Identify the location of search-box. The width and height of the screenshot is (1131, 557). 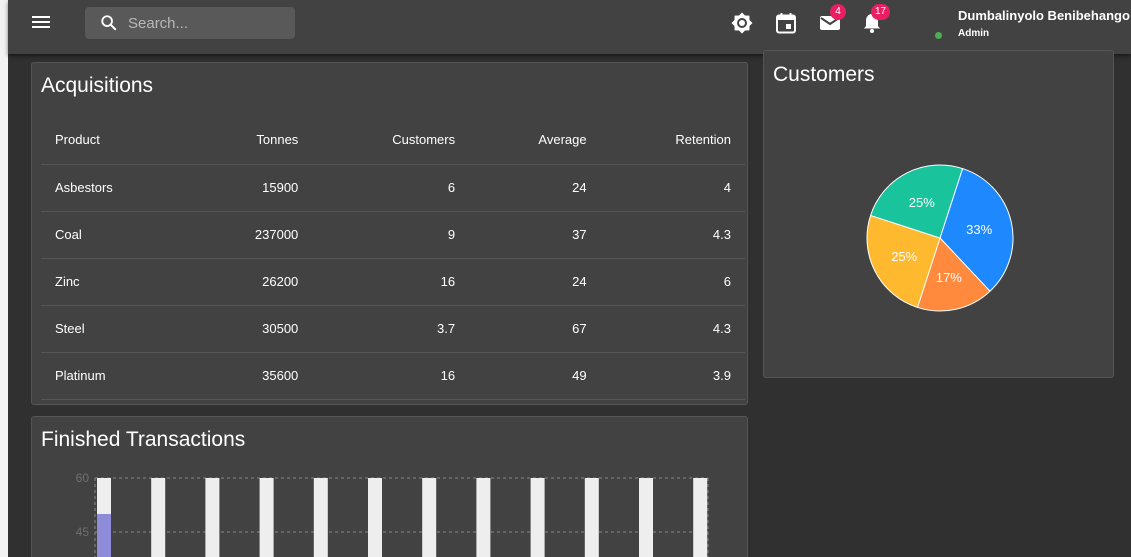
(190, 23).